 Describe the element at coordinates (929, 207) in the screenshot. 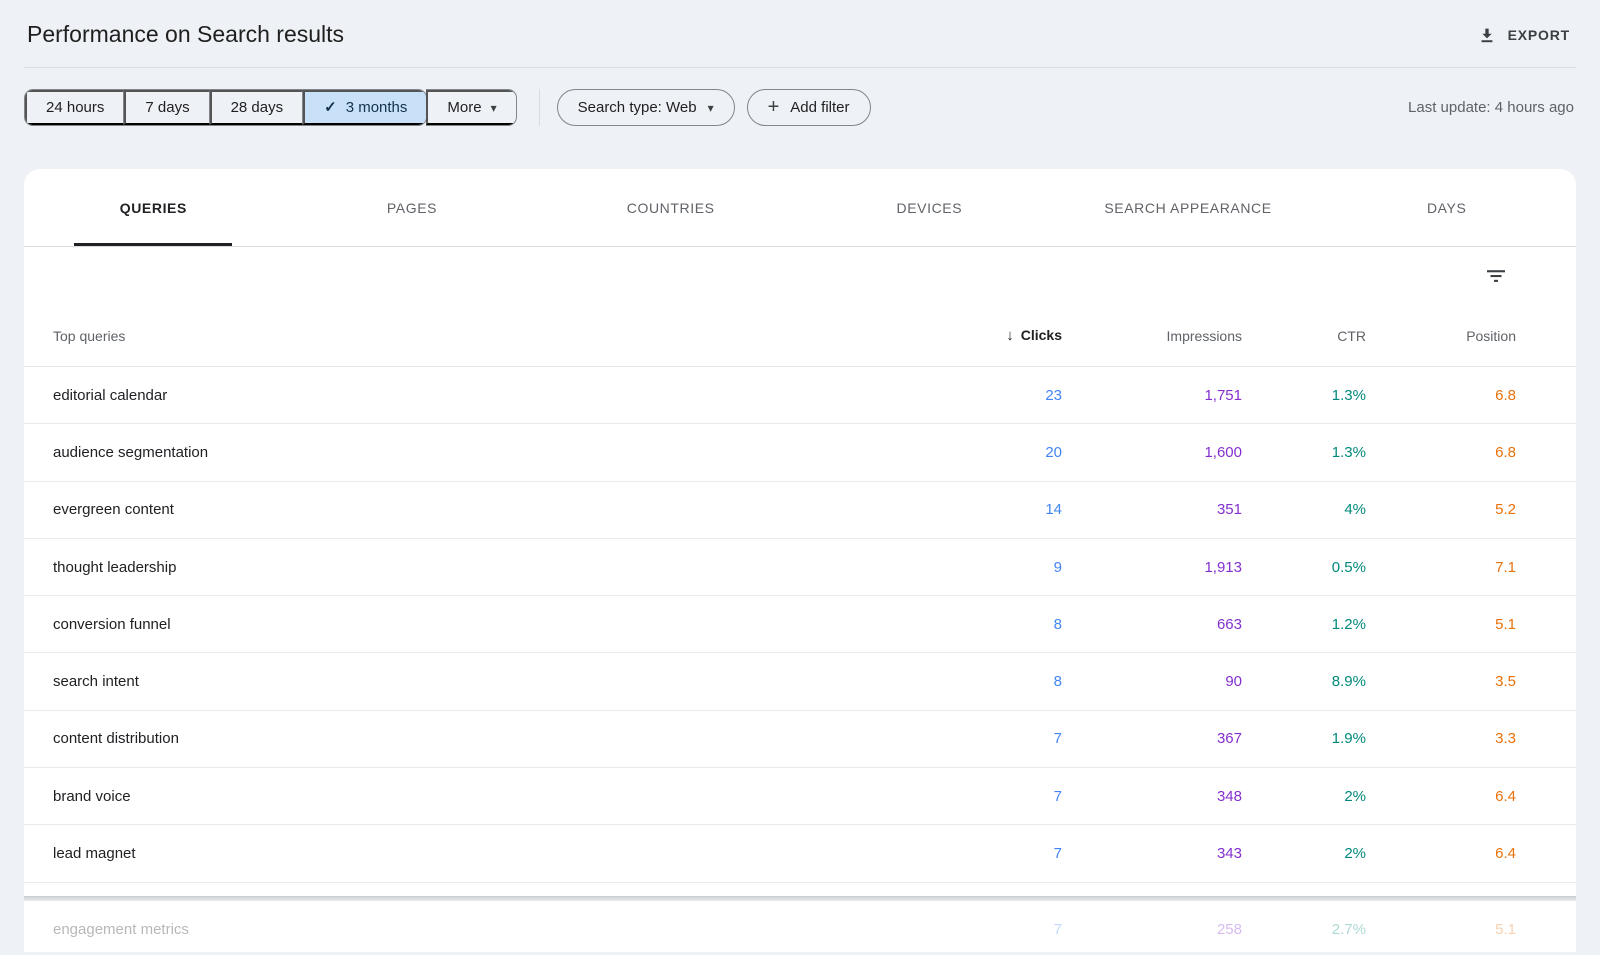

I see `tab: DEVICES` at that location.